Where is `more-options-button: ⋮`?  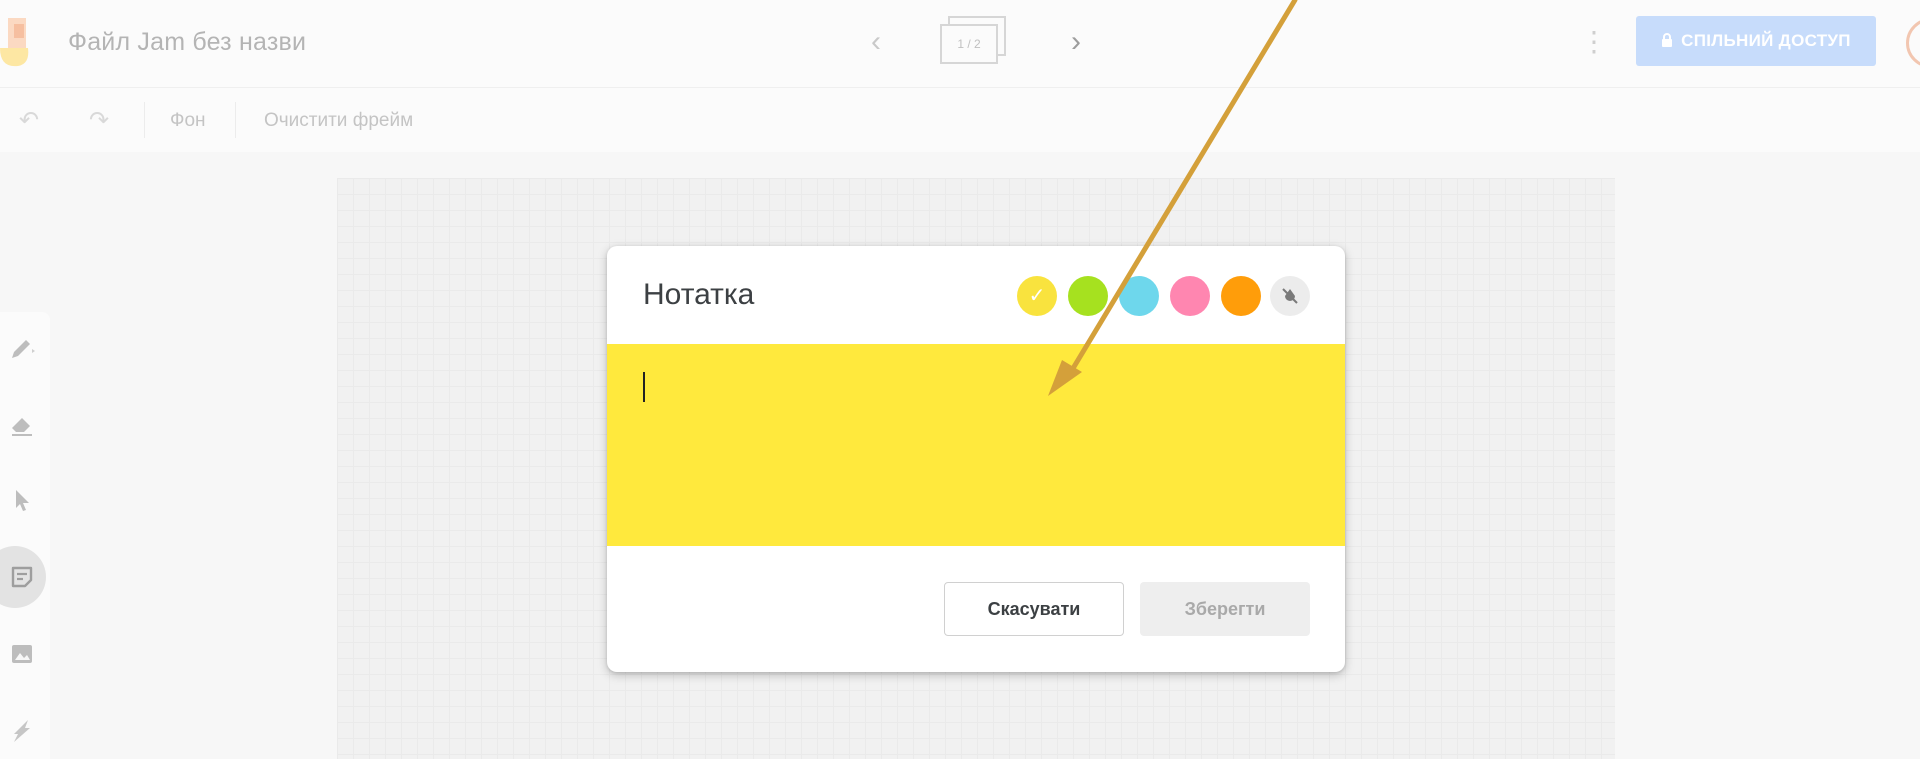
more-options-button: ⋮ is located at coordinates (1594, 42).